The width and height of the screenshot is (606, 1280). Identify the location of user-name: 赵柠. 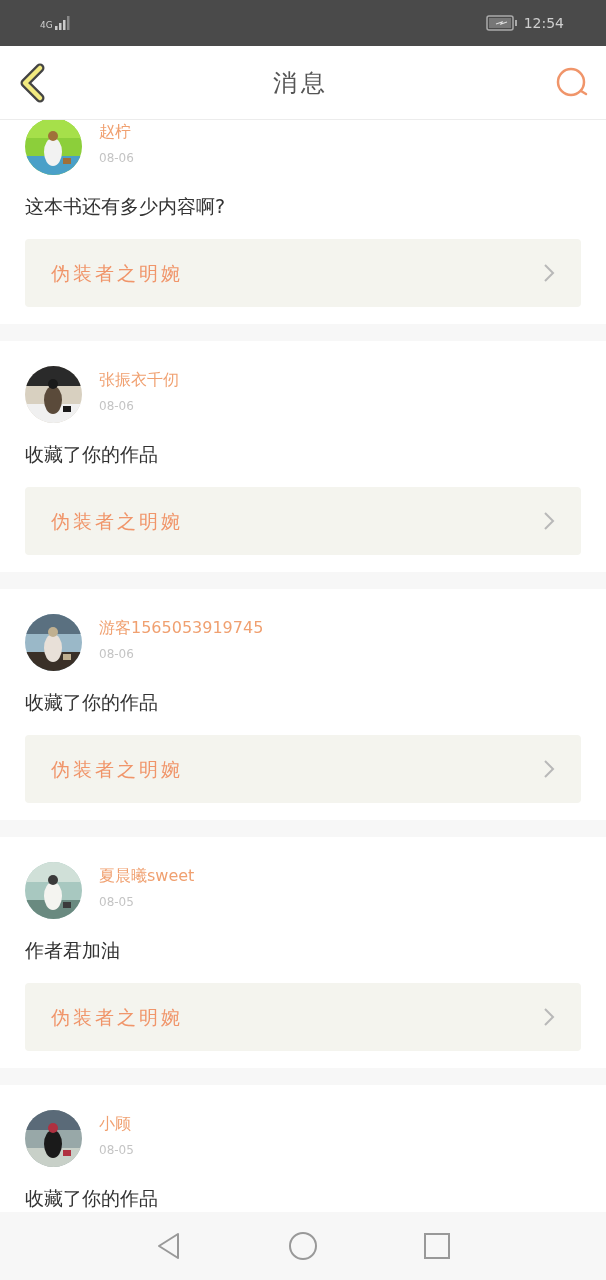
(116, 132).